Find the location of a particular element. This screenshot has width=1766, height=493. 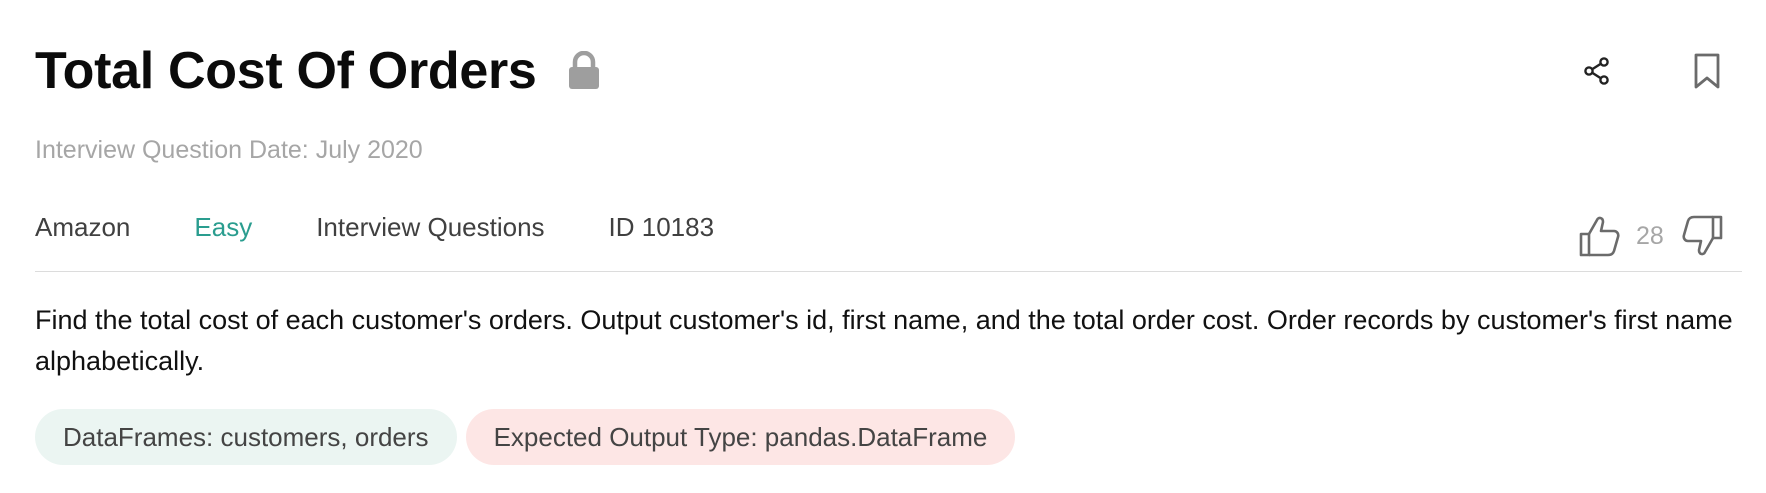

thumbs-up-icon is located at coordinates (1599, 236).